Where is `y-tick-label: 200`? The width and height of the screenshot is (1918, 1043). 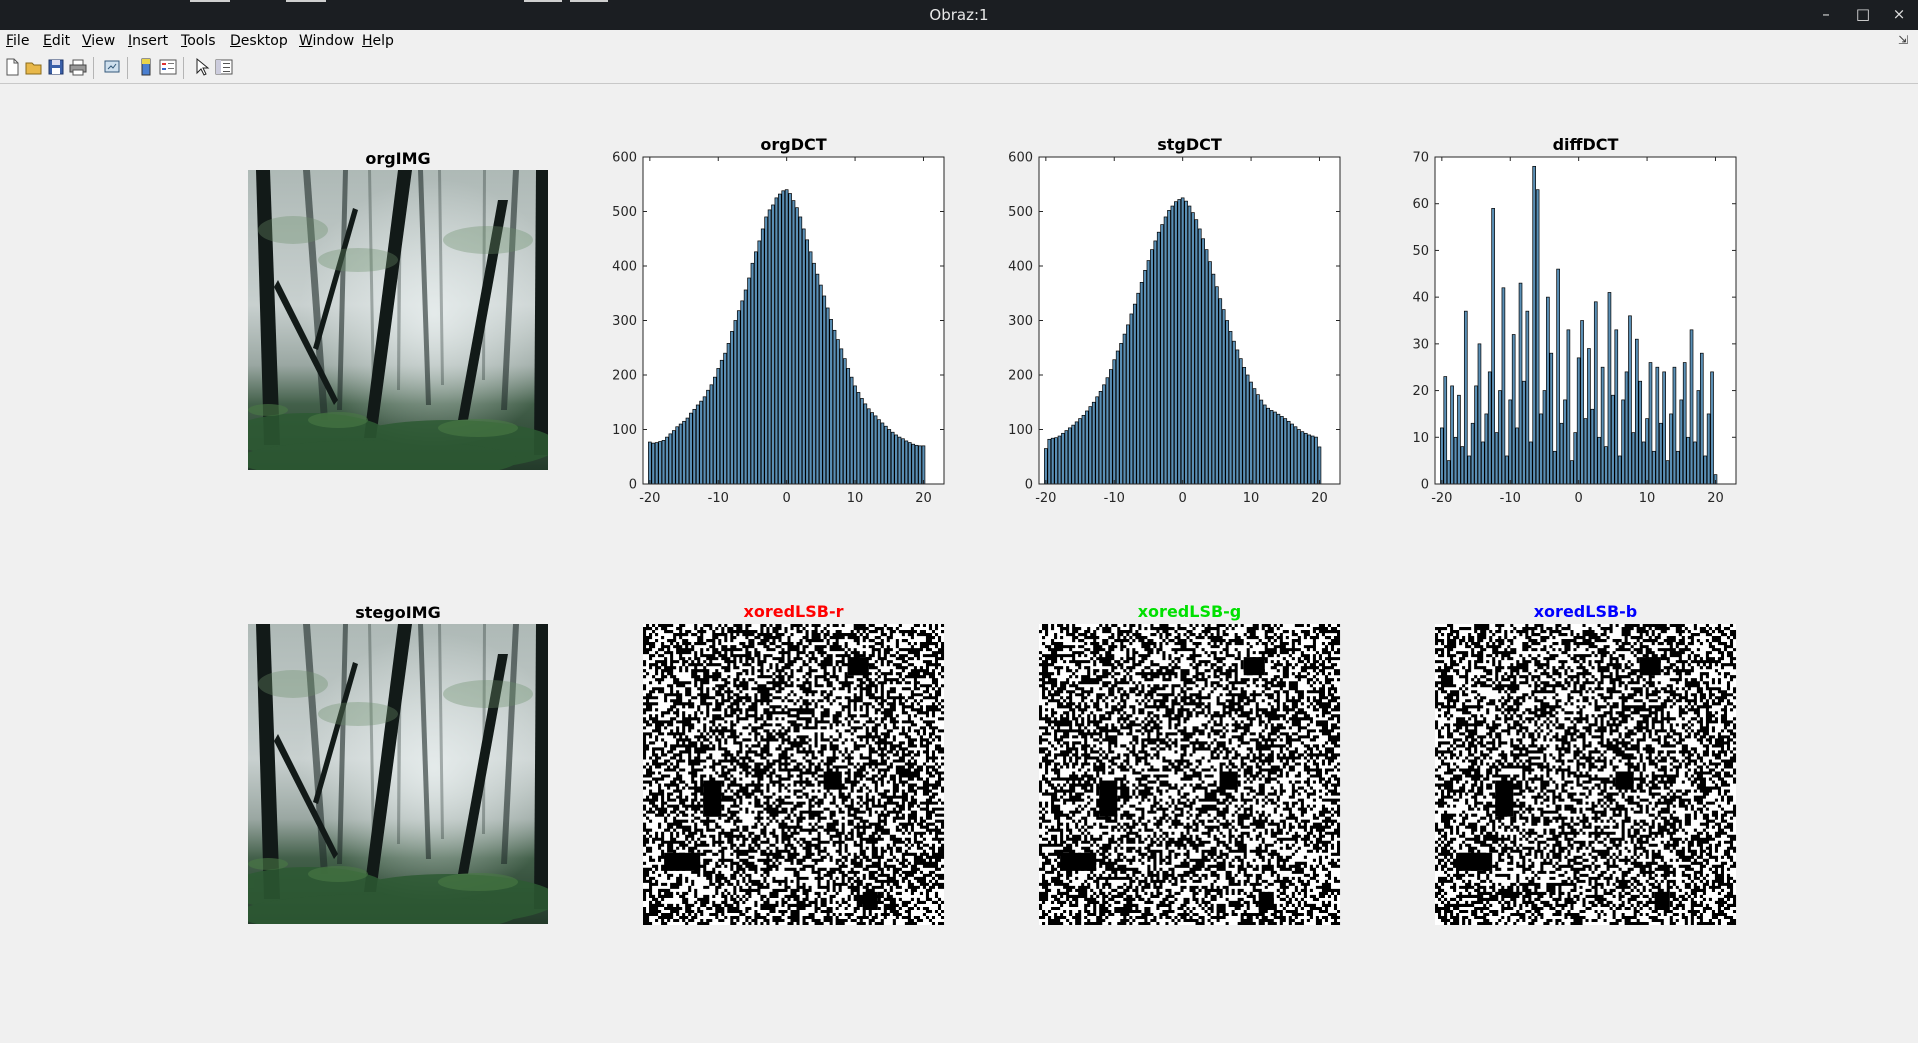 y-tick-label: 200 is located at coordinates (1020, 376).